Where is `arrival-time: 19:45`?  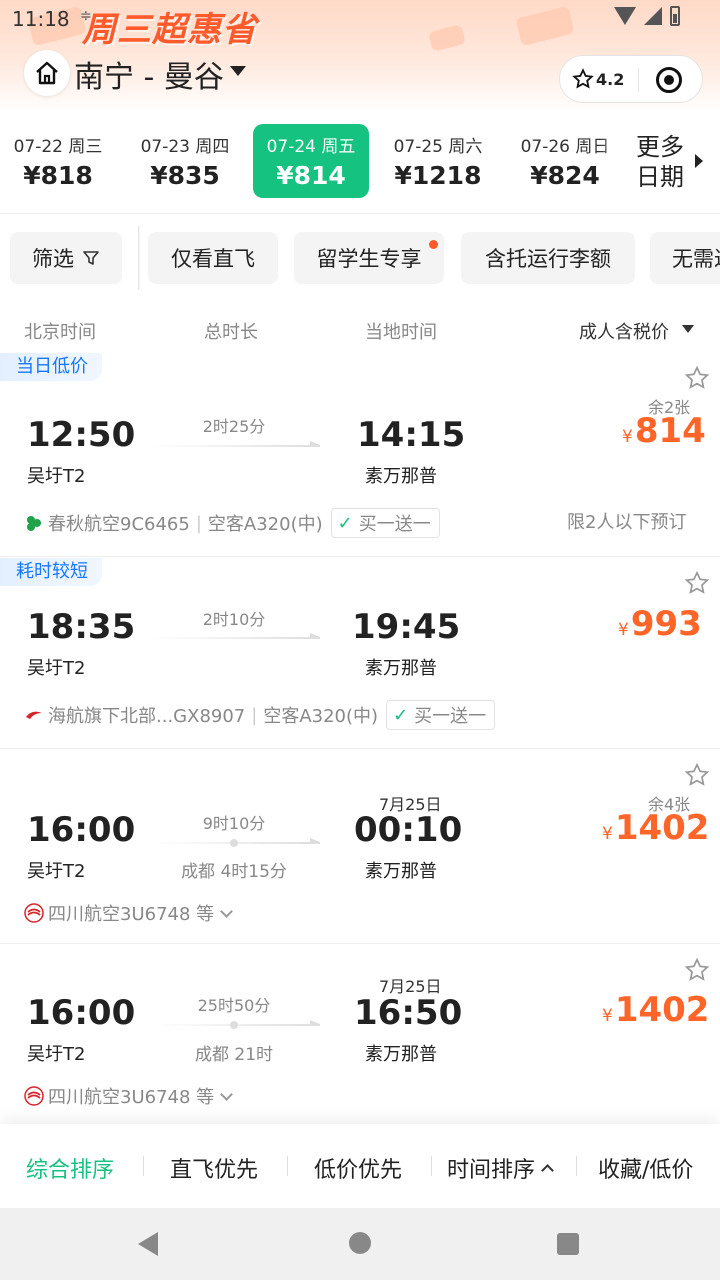
arrival-time: 19:45 is located at coordinates (406, 627).